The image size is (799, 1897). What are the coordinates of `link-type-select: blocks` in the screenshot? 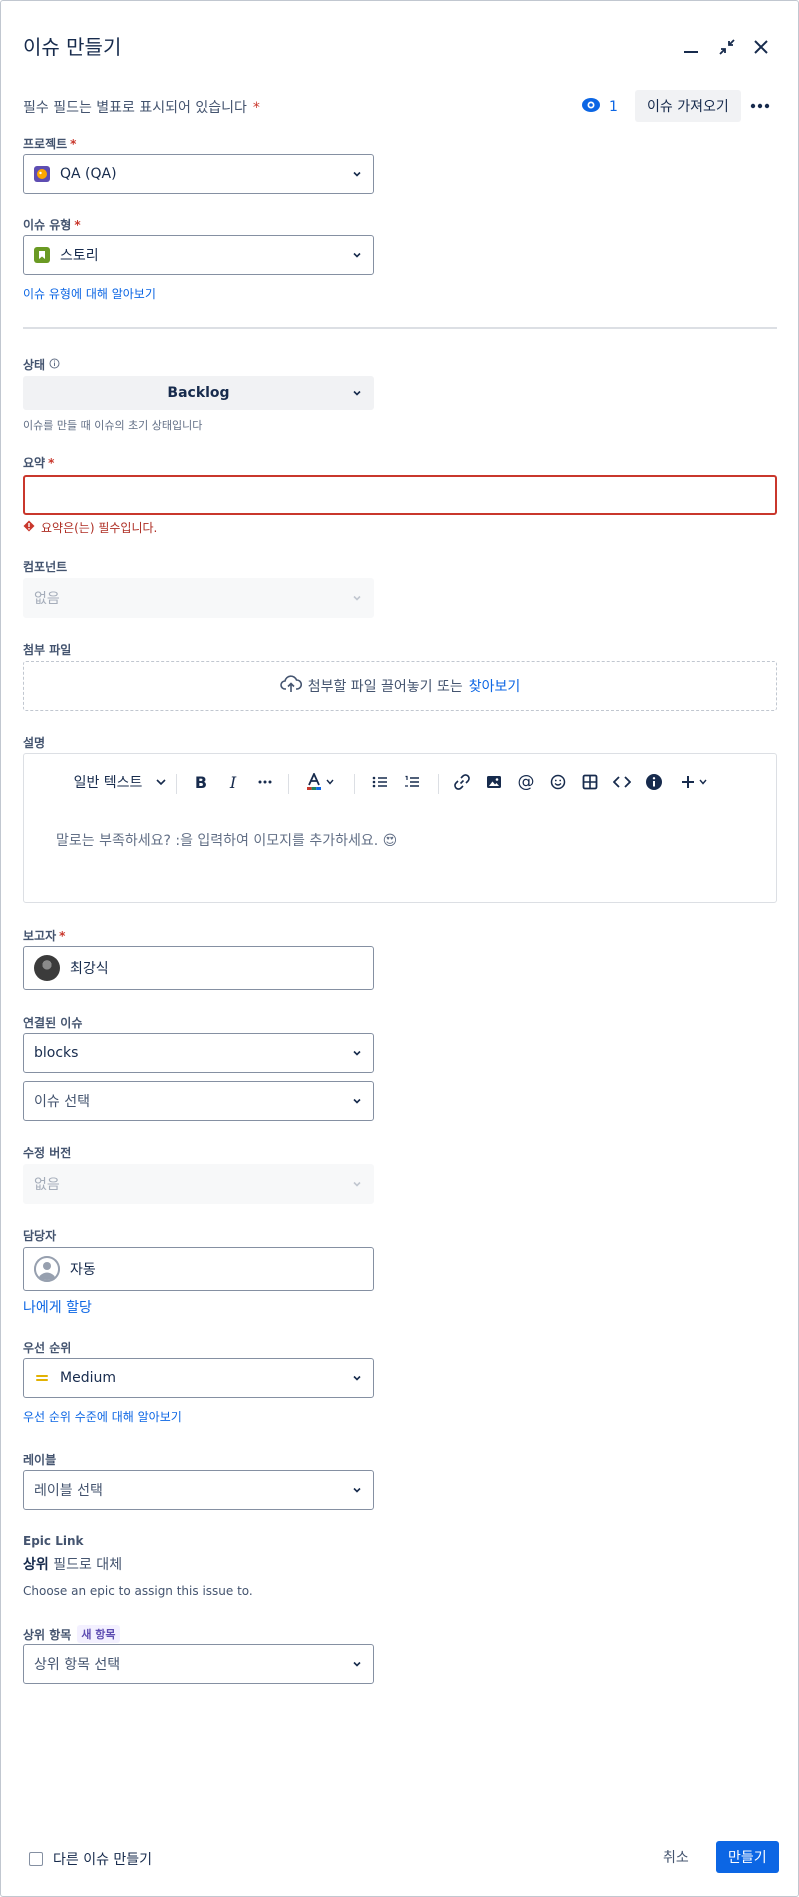 It's located at (198, 1053).